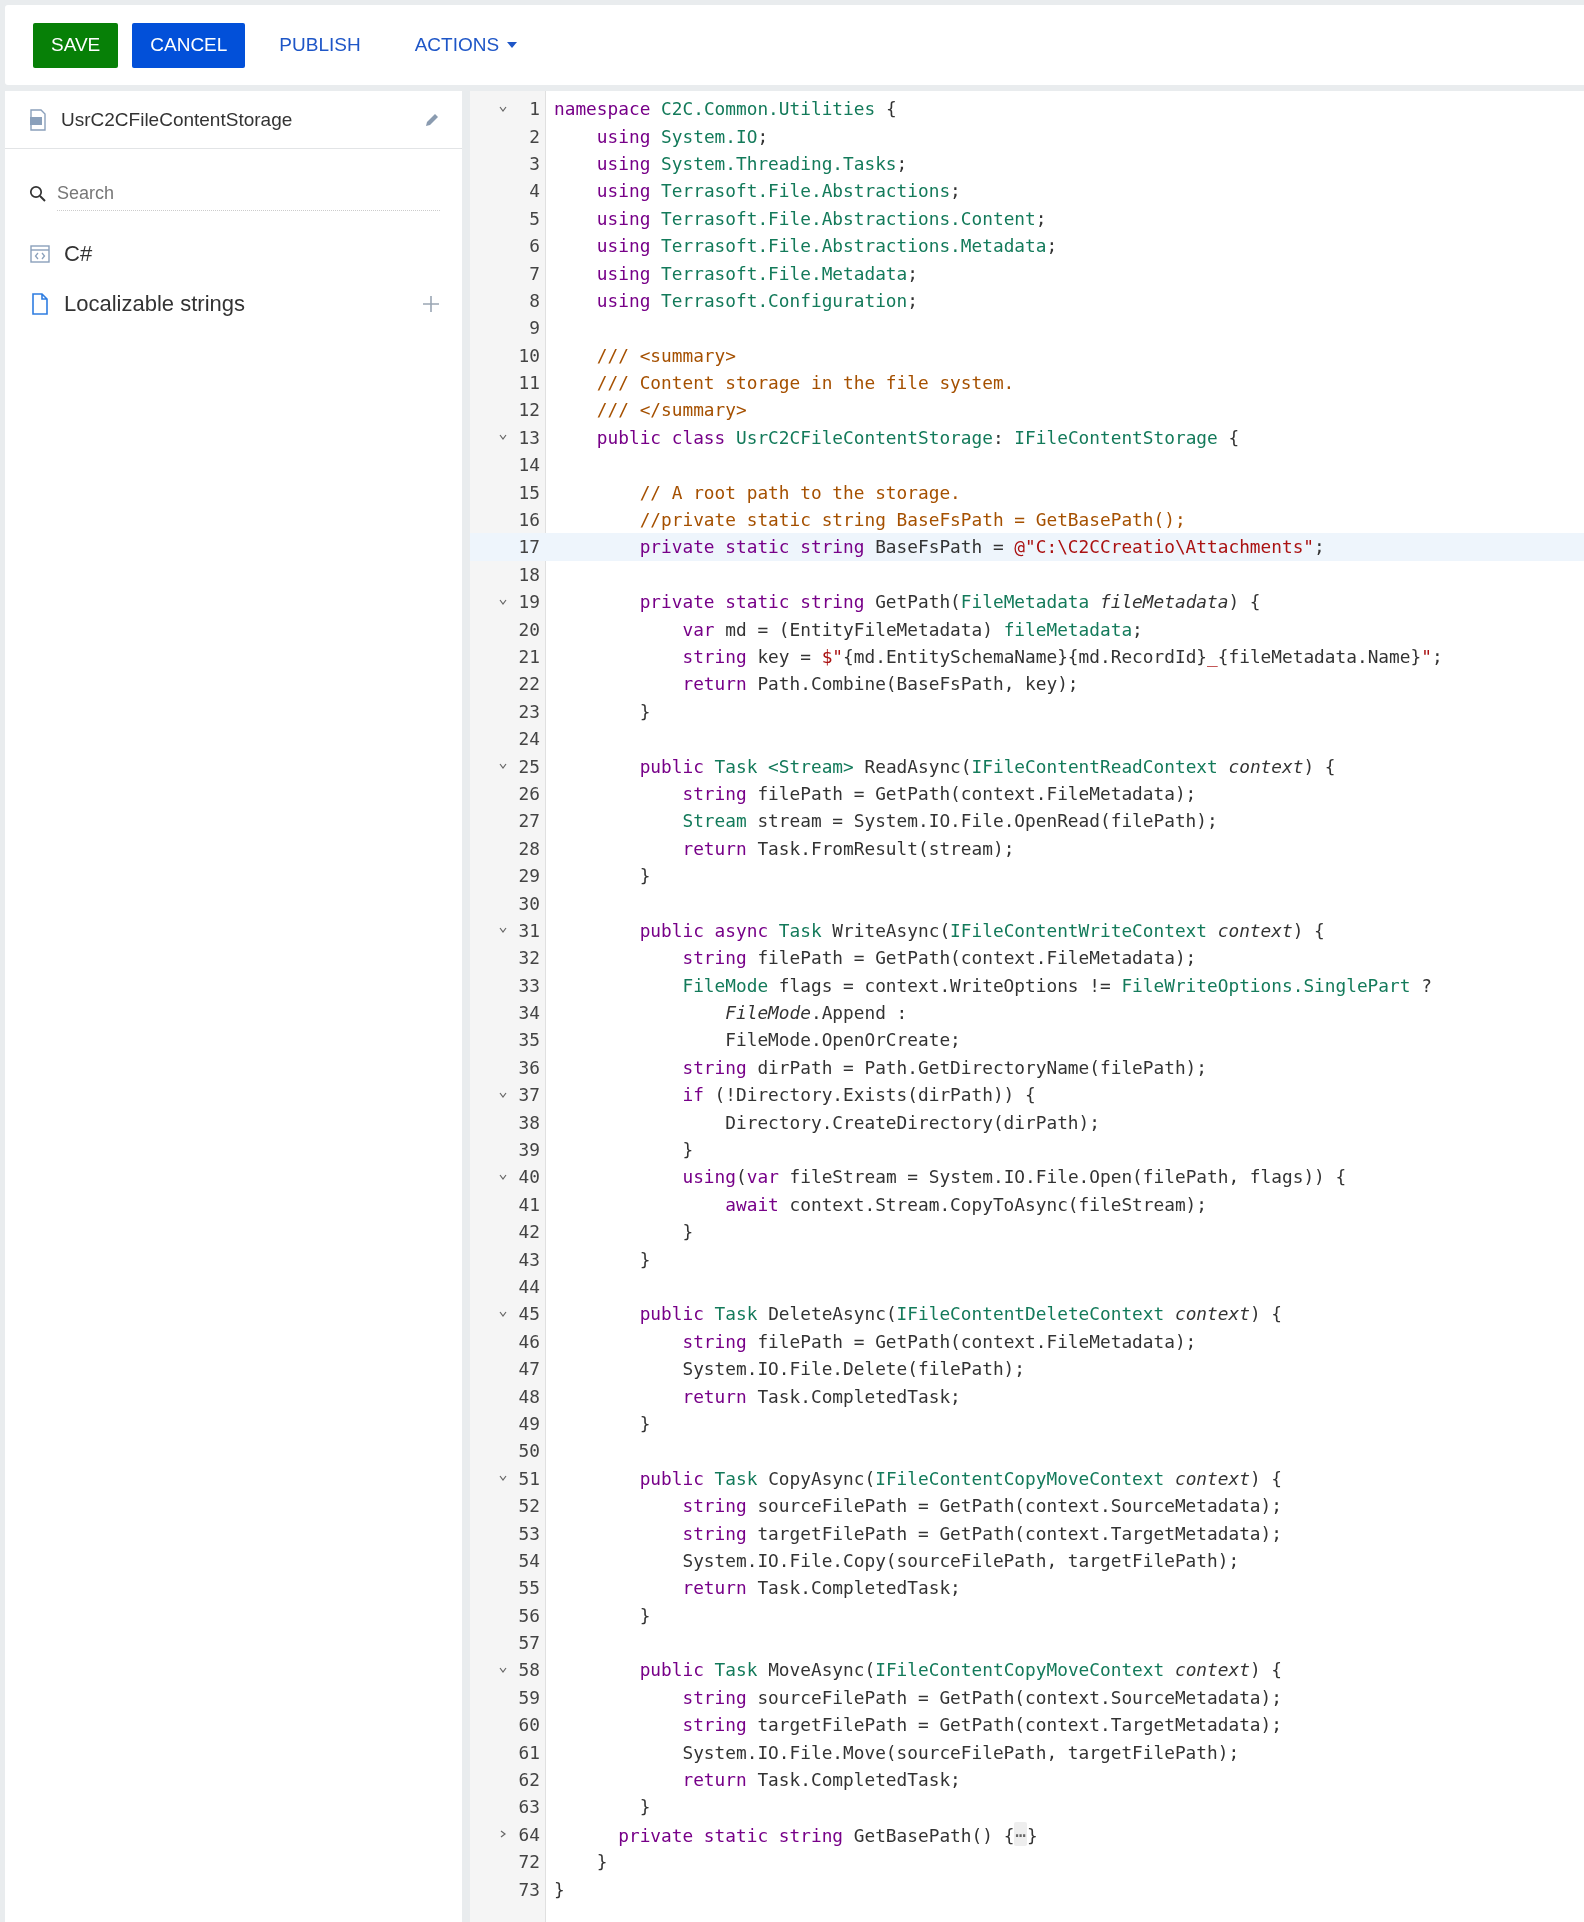 The image size is (1584, 1922). Describe the element at coordinates (503, 1834) in the screenshot. I see `chevron-right-icon` at that location.